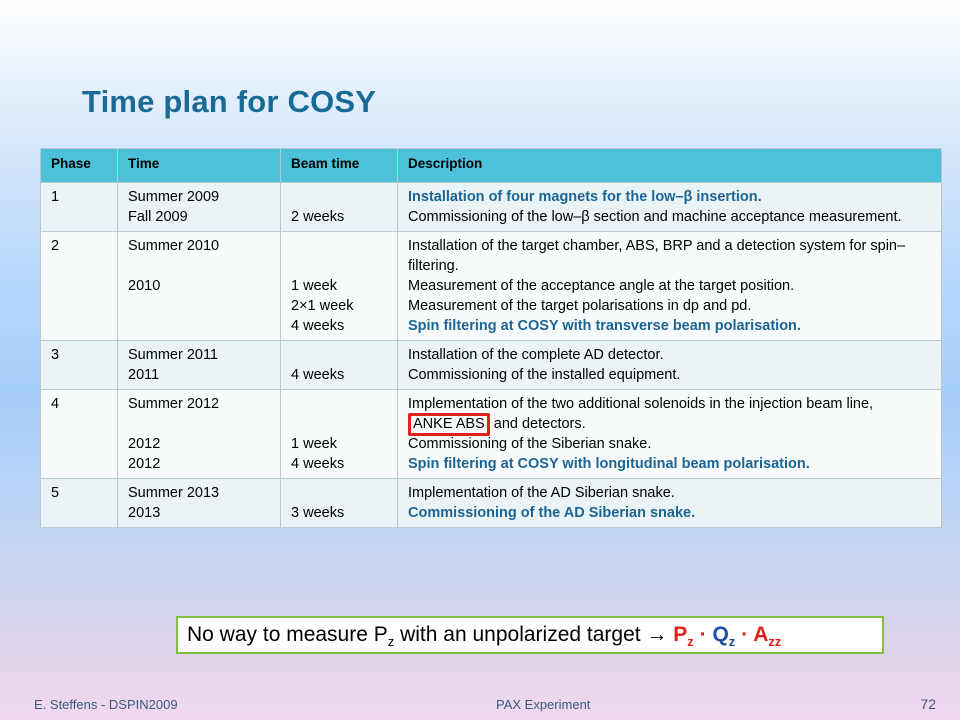 The image size is (960, 720). Describe the element at coordinates (79, 503) in the screenshot. I see `phase-cell: 5` at that location.